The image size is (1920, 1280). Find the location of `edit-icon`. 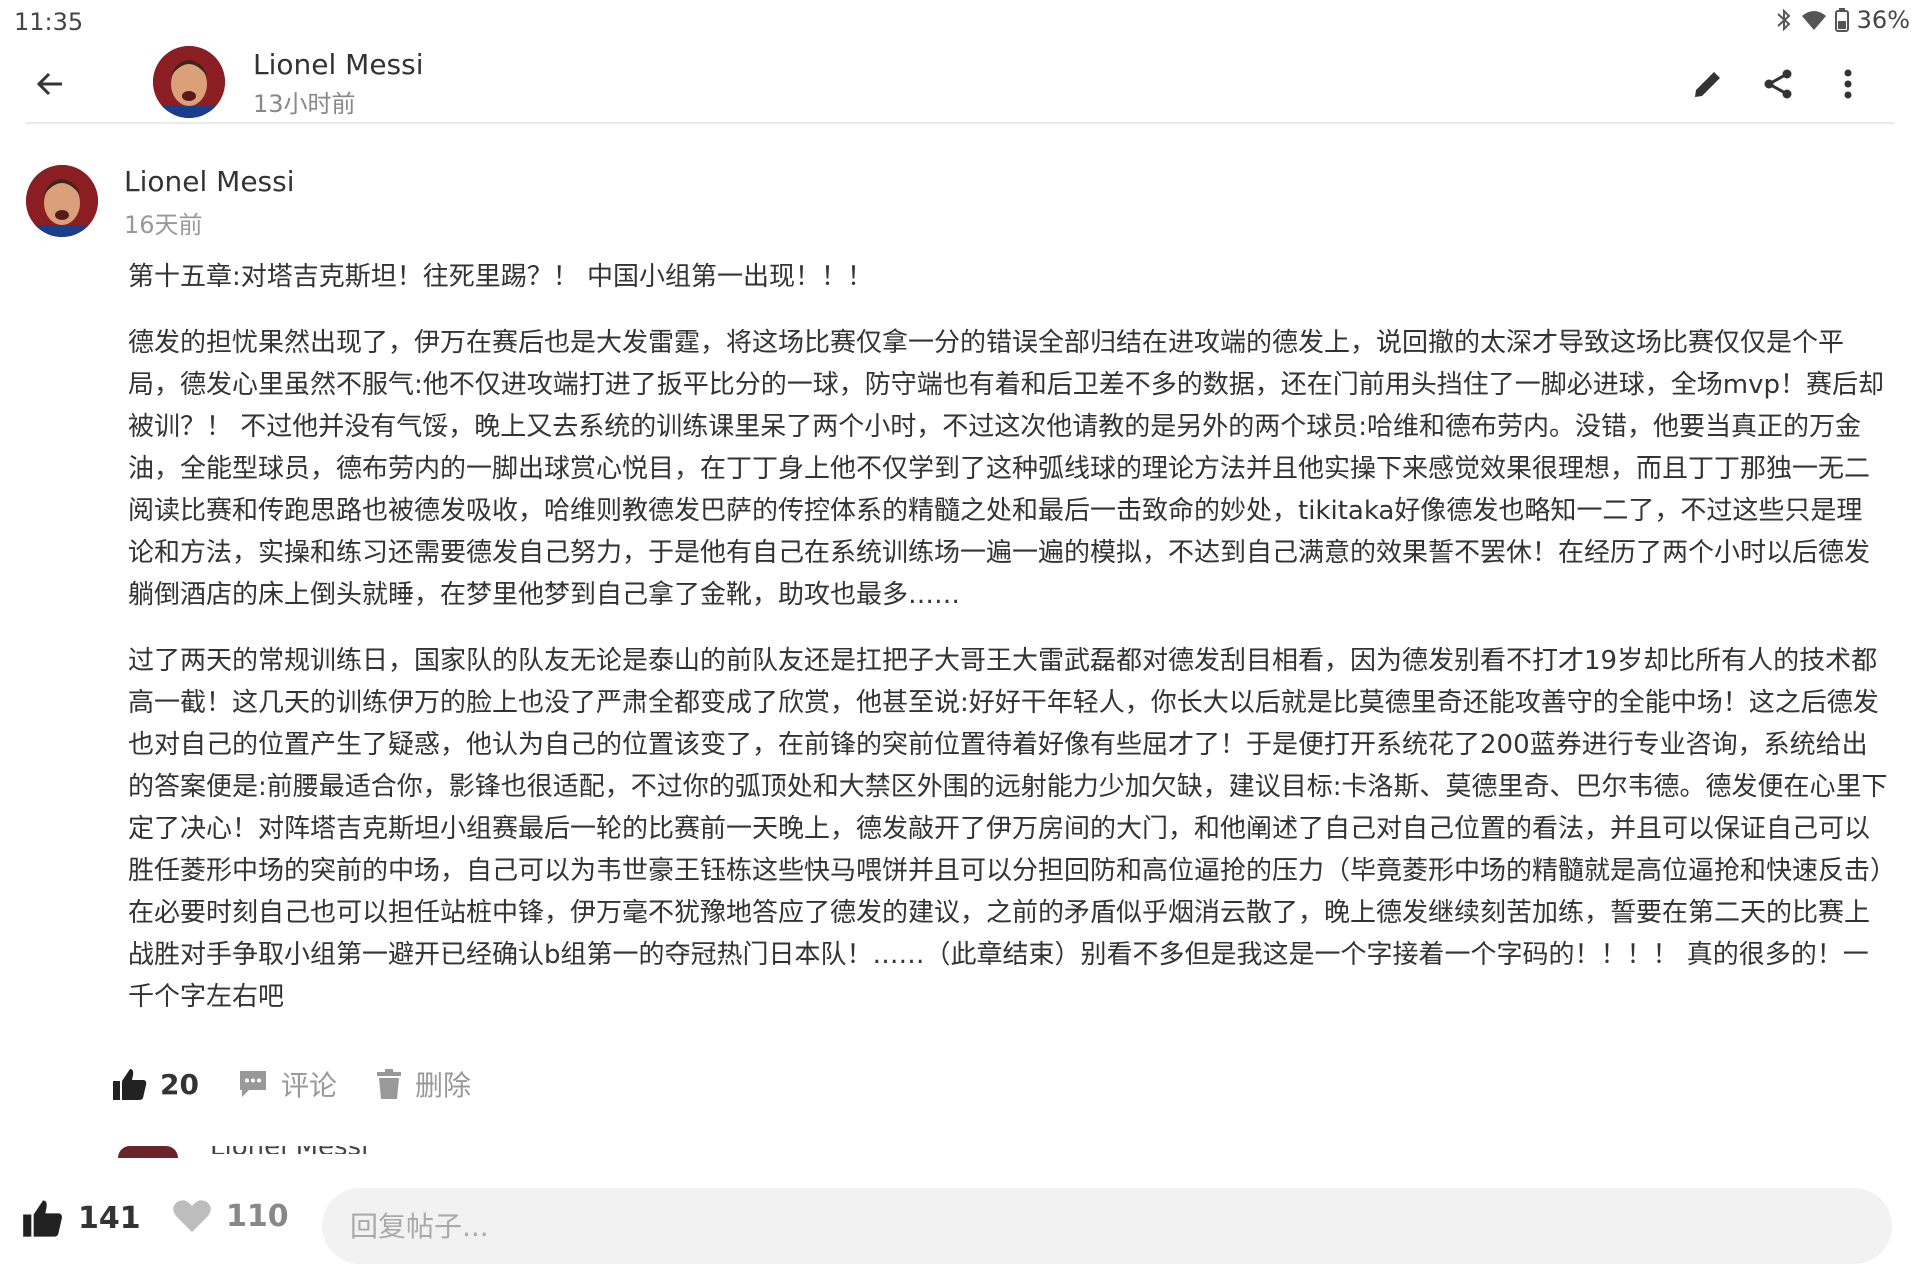

edit-icon is located at coordinates (1707, 84).